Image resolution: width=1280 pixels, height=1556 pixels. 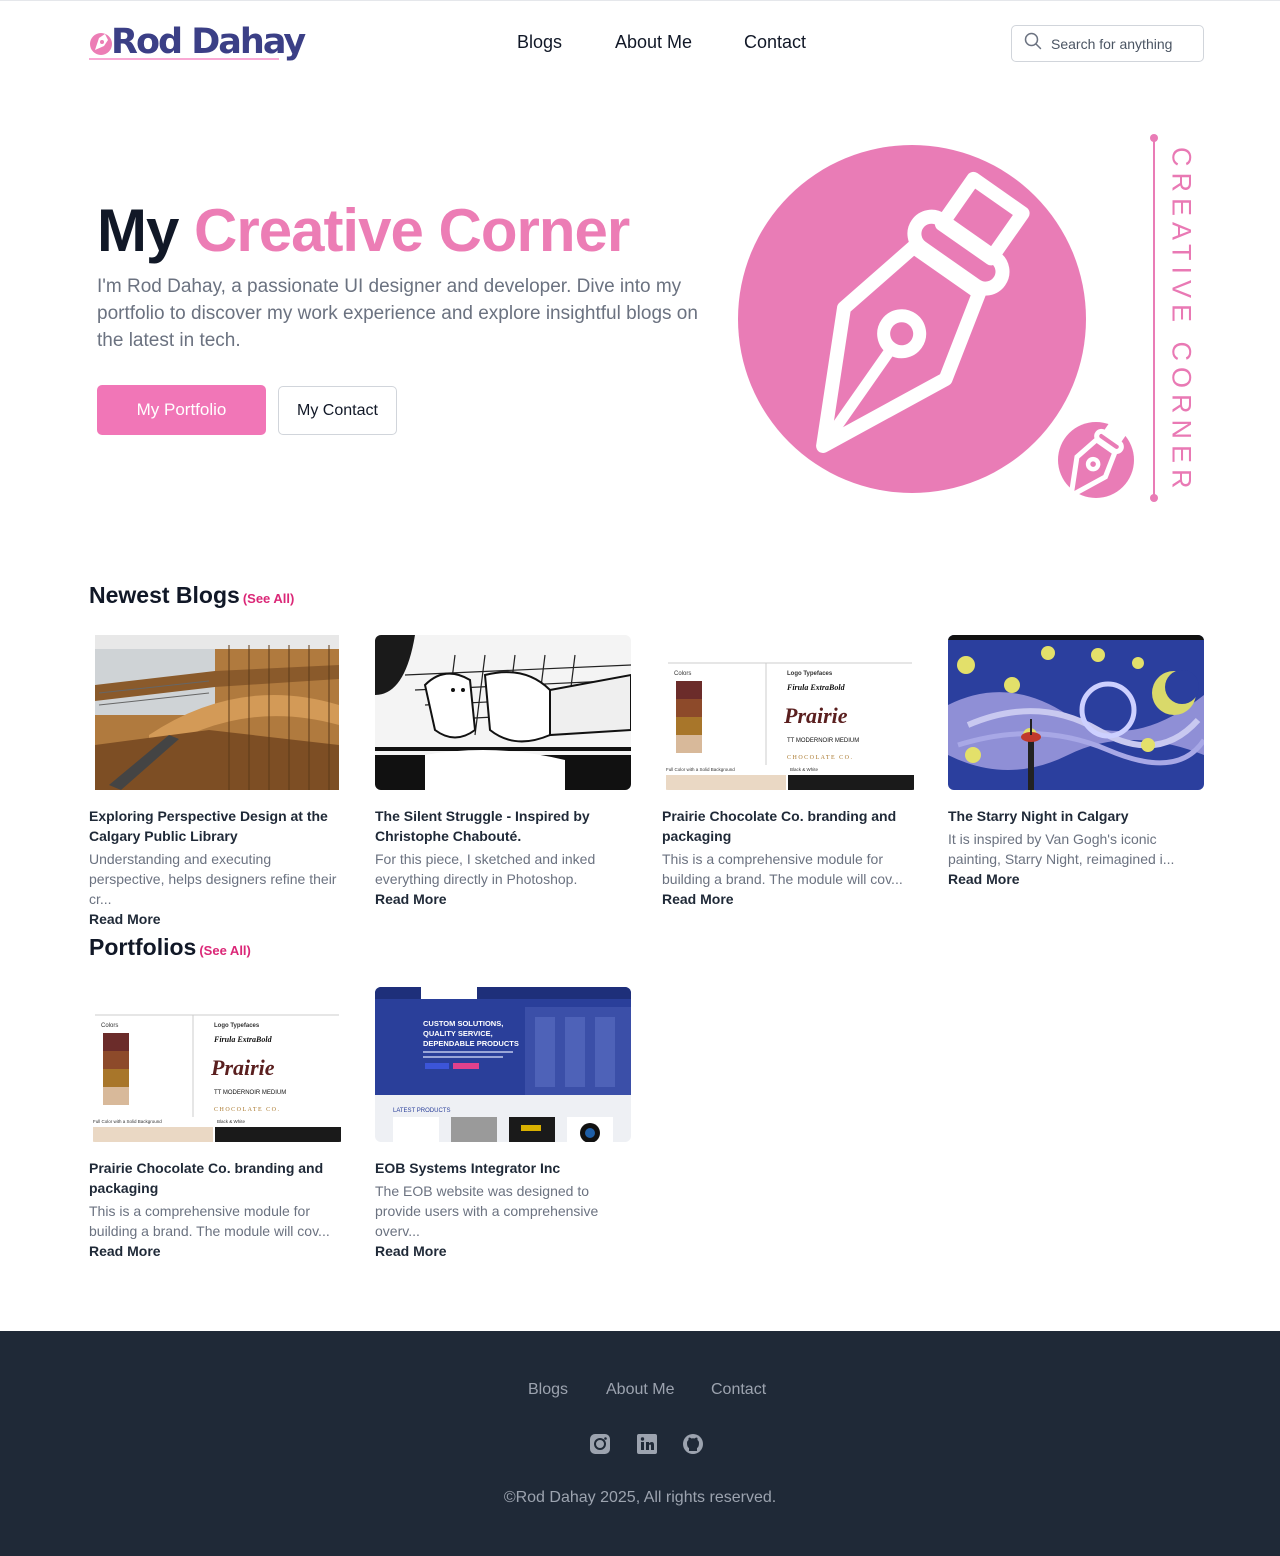 I want to click on newest-blogs-heading: Newest Blogs (See All), so click(x=192, y=595).